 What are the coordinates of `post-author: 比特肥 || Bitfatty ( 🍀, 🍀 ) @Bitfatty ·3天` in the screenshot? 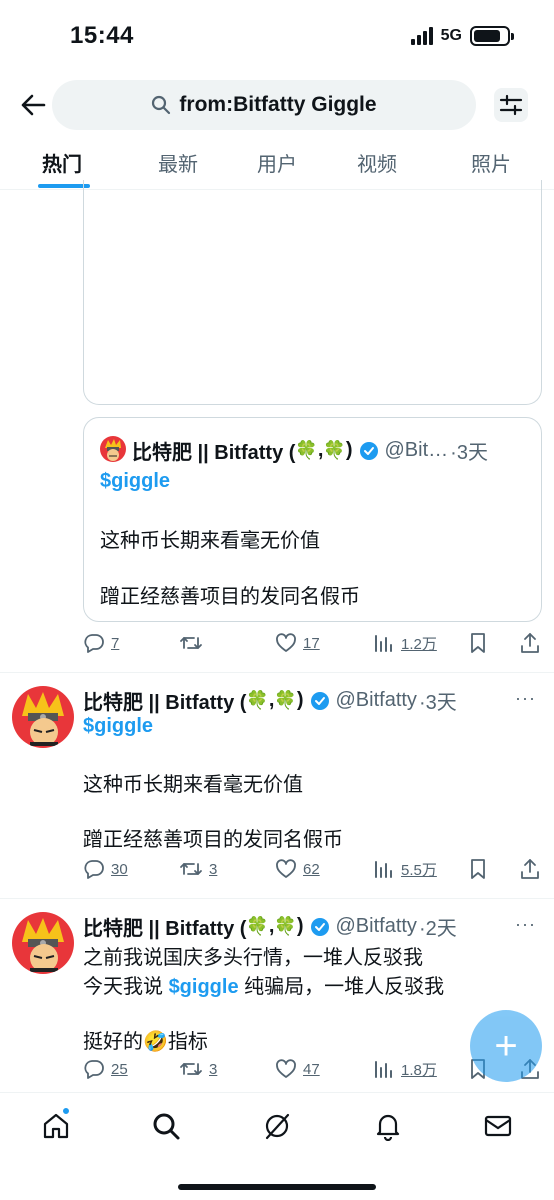 It's located at (270, 700).